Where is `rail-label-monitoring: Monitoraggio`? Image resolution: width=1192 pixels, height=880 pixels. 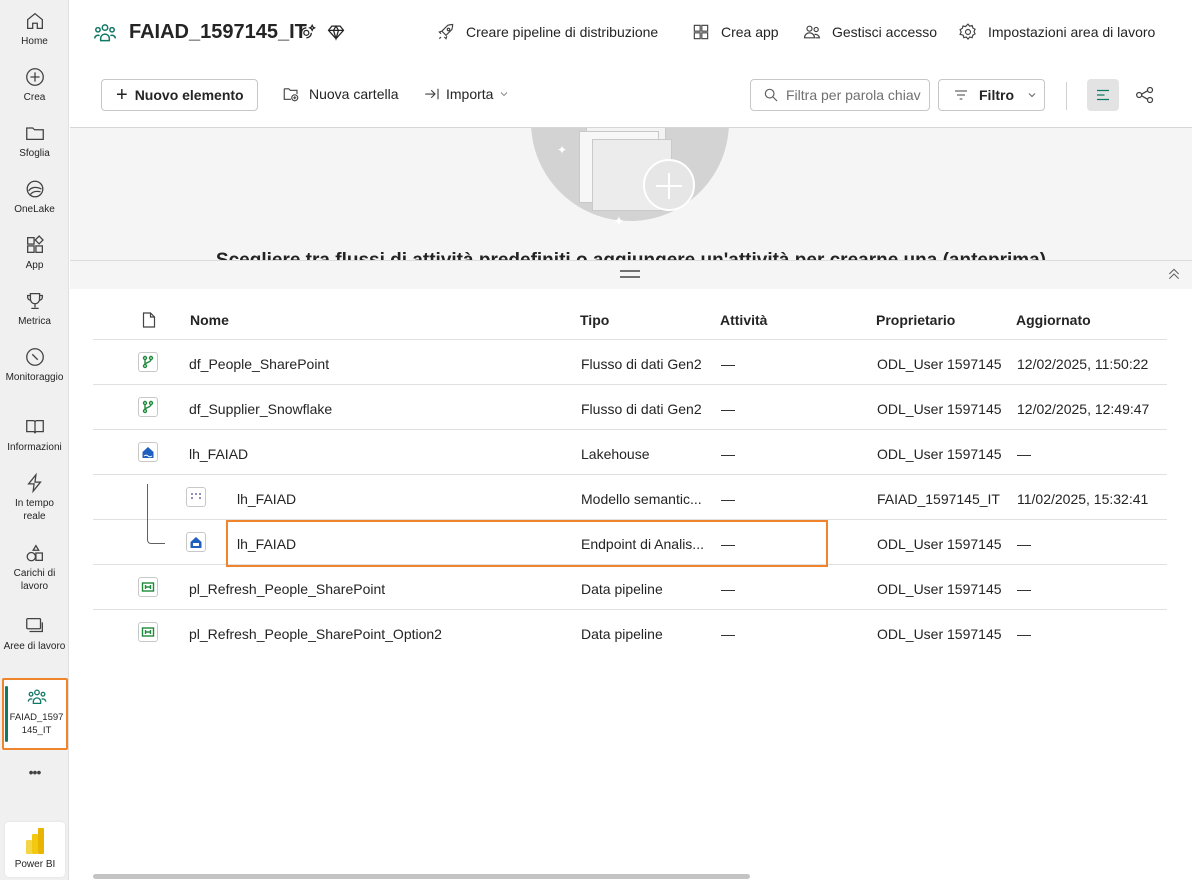
rail-label-monitoring: Monitoraggio is located at coordinates (34, 377).